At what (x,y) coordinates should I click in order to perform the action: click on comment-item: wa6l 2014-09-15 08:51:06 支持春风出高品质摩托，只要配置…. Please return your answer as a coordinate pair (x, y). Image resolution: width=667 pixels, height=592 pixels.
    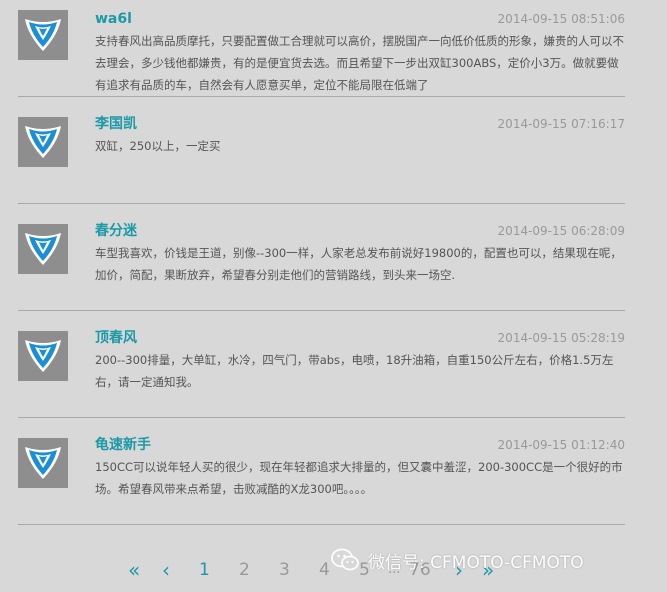
    Looking at the image, I should click on (321, 53).